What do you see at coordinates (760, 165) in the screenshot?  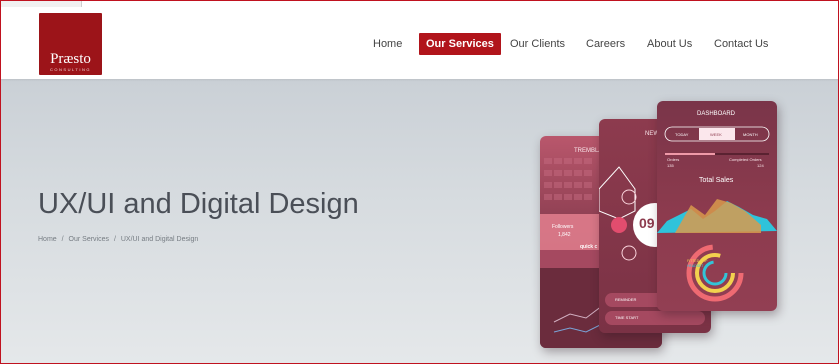 I see `completed-value: 124` at bounding box center [760, 165].